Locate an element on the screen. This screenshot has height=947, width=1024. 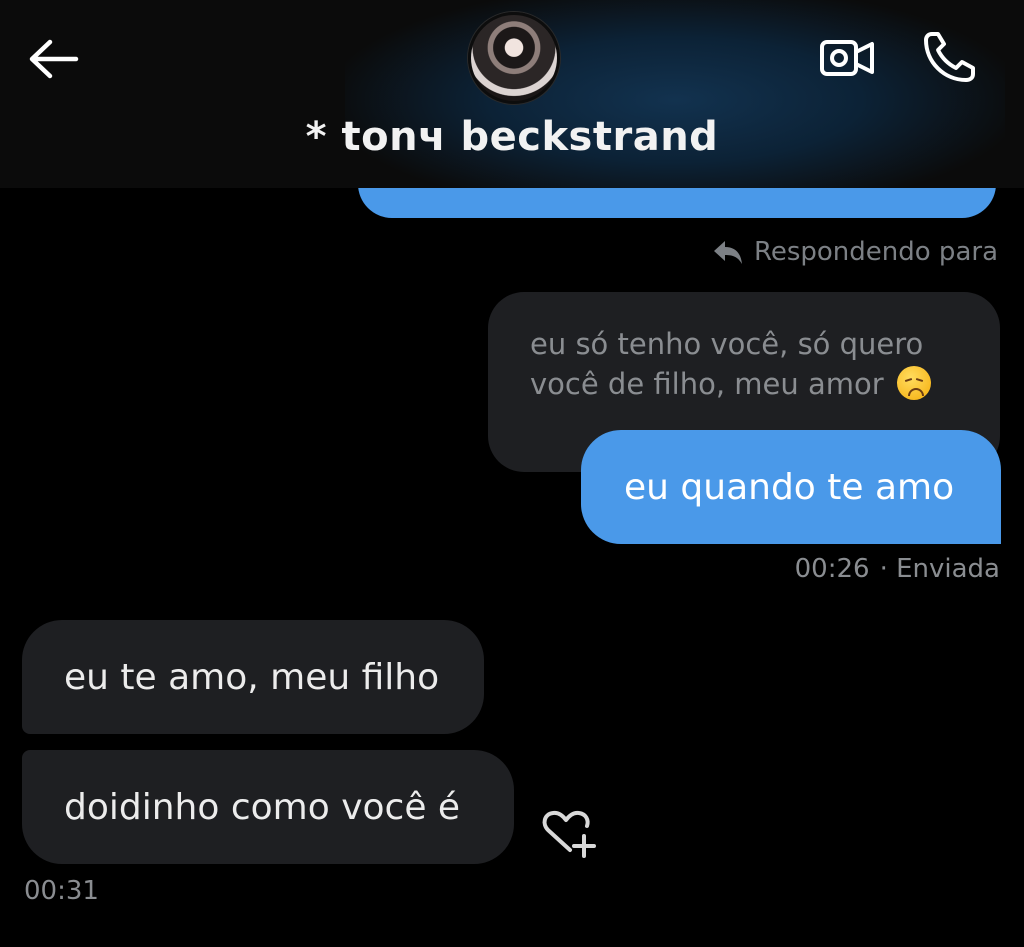
sent-message-bubble: eu quando te amo is located at coordinates (791, 487).